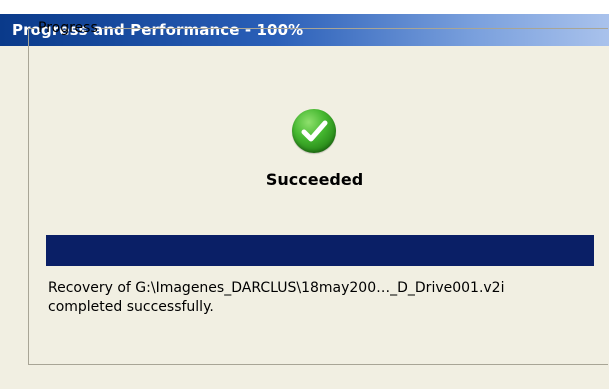 The height and width of the screenshot is (389, 609). Describe the element at coordinates (131, 307) in the screenshot. I see `status-message-line2: completed successfully.` at that location.